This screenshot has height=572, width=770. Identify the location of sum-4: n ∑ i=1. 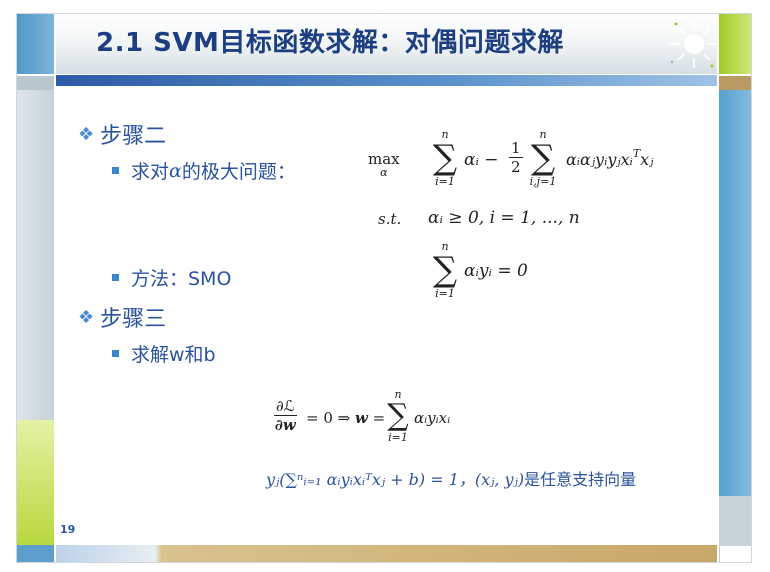
(398, 416).